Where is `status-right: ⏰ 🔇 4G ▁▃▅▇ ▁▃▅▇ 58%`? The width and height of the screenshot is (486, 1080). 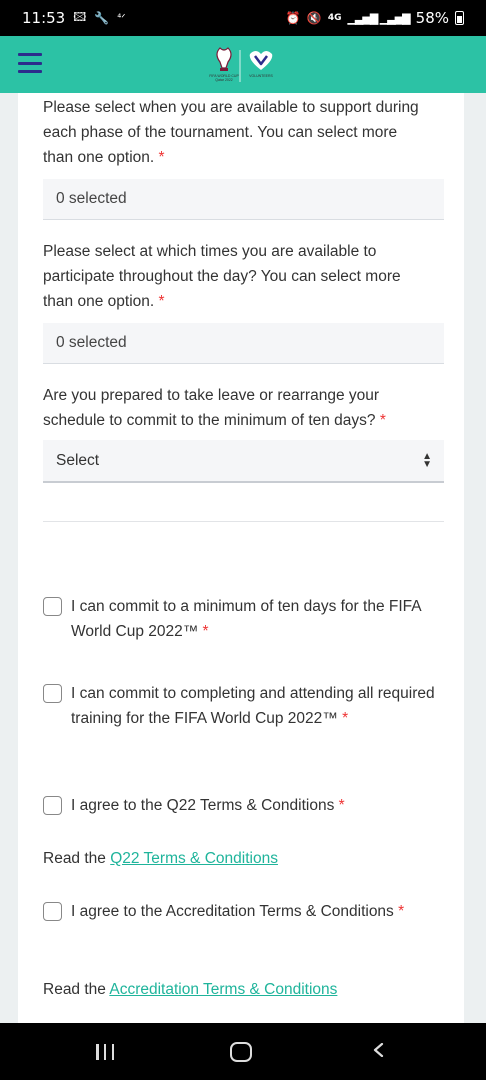 status-right: ⏰ 🔇 4G ▁▃▅▇ ▁▃▅▇ 58% is located at coordinates (375, 18).